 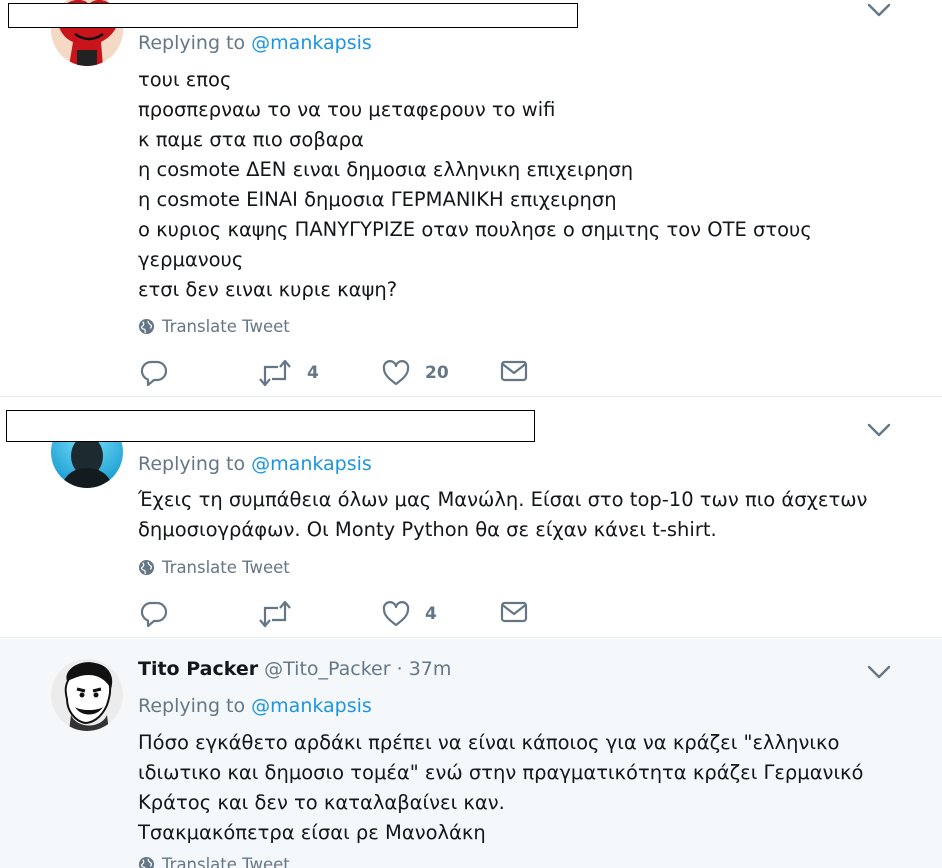 I want to click on retweet-button: 4, so click(x=288, y=373).